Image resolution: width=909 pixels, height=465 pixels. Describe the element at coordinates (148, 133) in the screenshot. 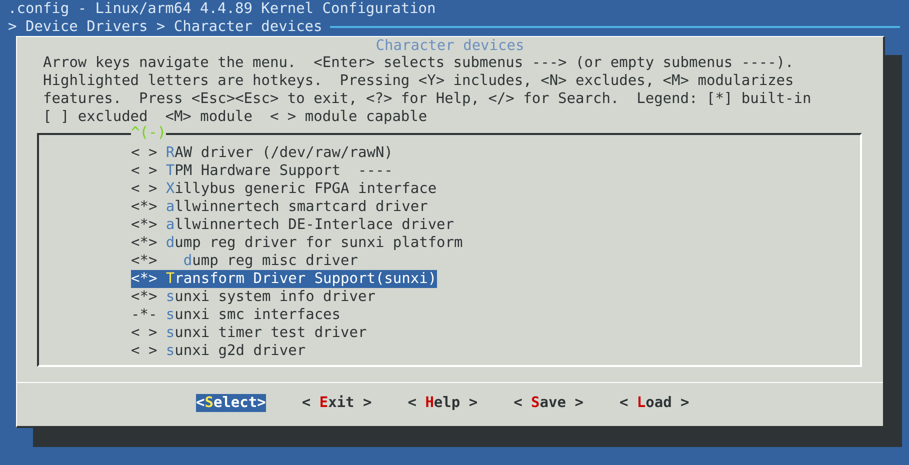

I see `scroll-indicator: ^(-)` at that location.